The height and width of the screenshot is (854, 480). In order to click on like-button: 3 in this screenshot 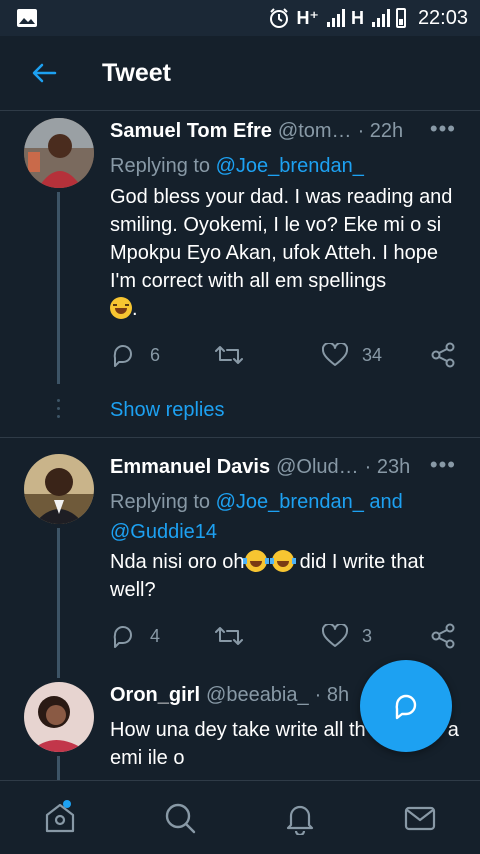, I will do `click(347, 636)`.